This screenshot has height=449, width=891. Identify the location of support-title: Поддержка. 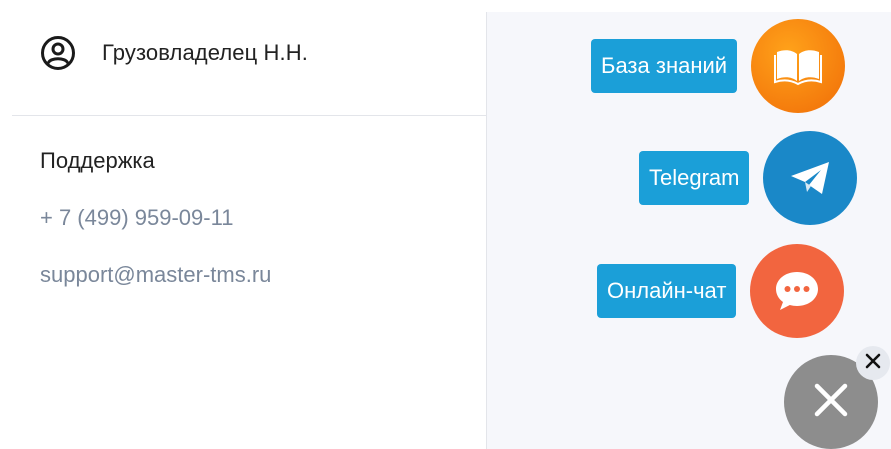
(97, 160).